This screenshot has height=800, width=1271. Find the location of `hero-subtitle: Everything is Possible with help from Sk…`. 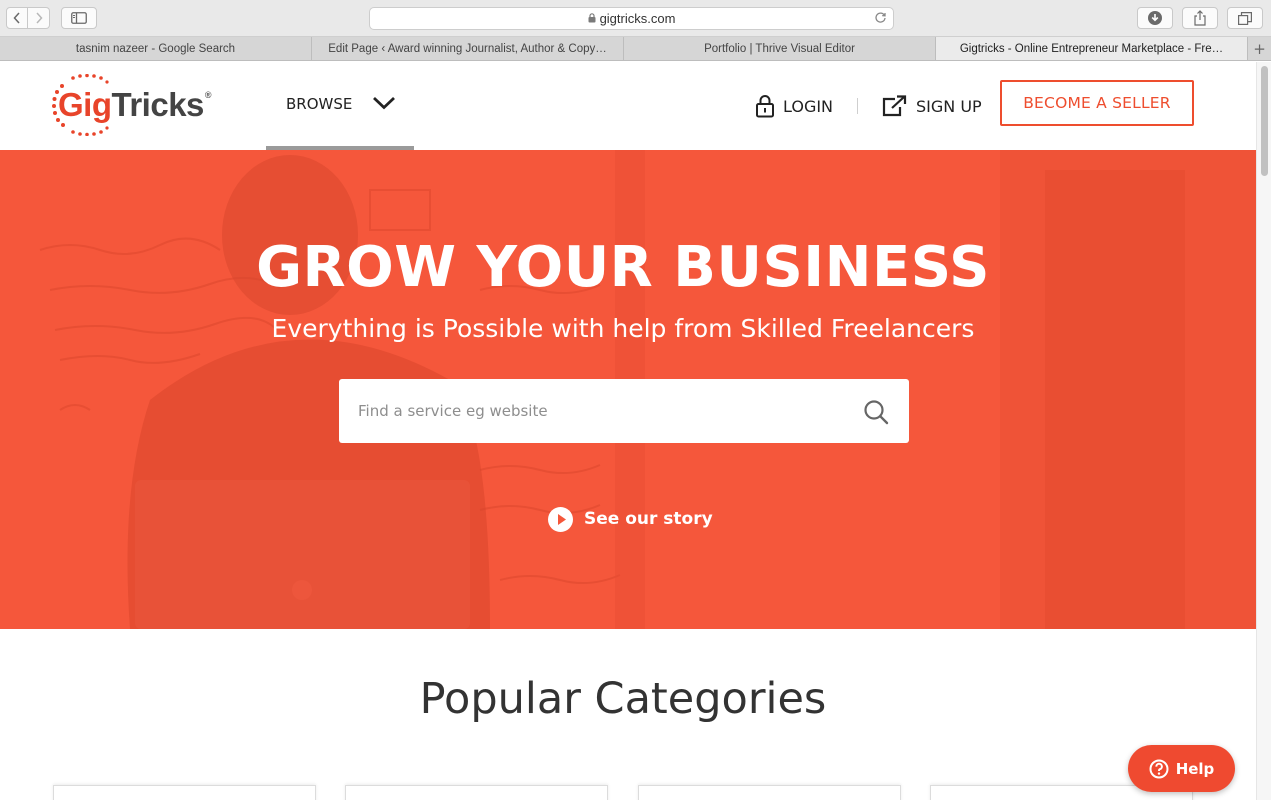

hero-subtitle: Everything is Possible with help from Sk… is located at coordinates (623, 328).